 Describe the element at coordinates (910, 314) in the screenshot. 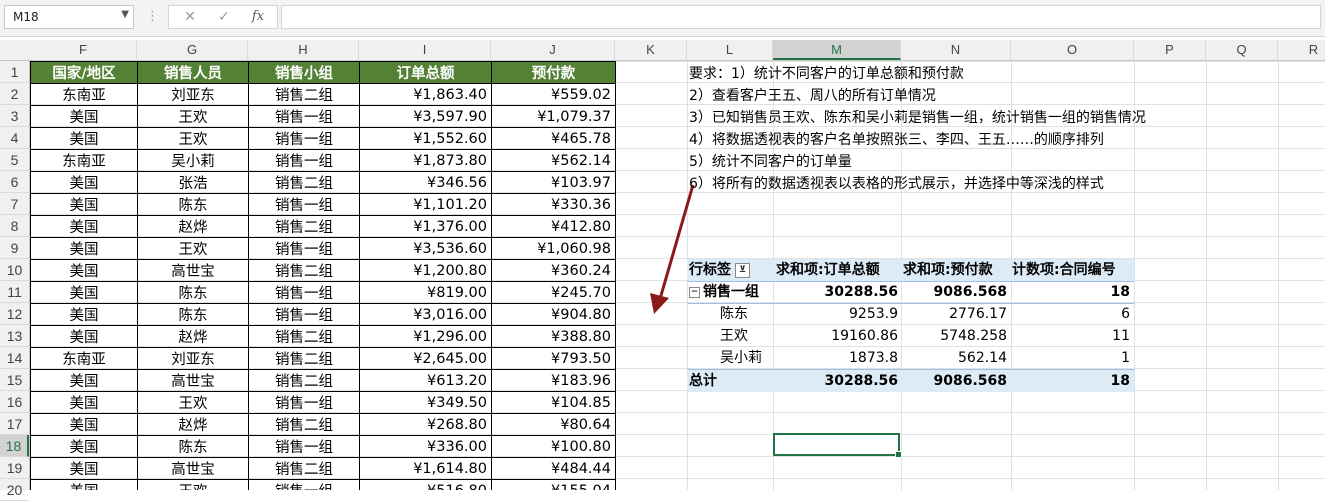

I see `pivot-item-row: 陈东 9253.9 2776.17 6` at that location.